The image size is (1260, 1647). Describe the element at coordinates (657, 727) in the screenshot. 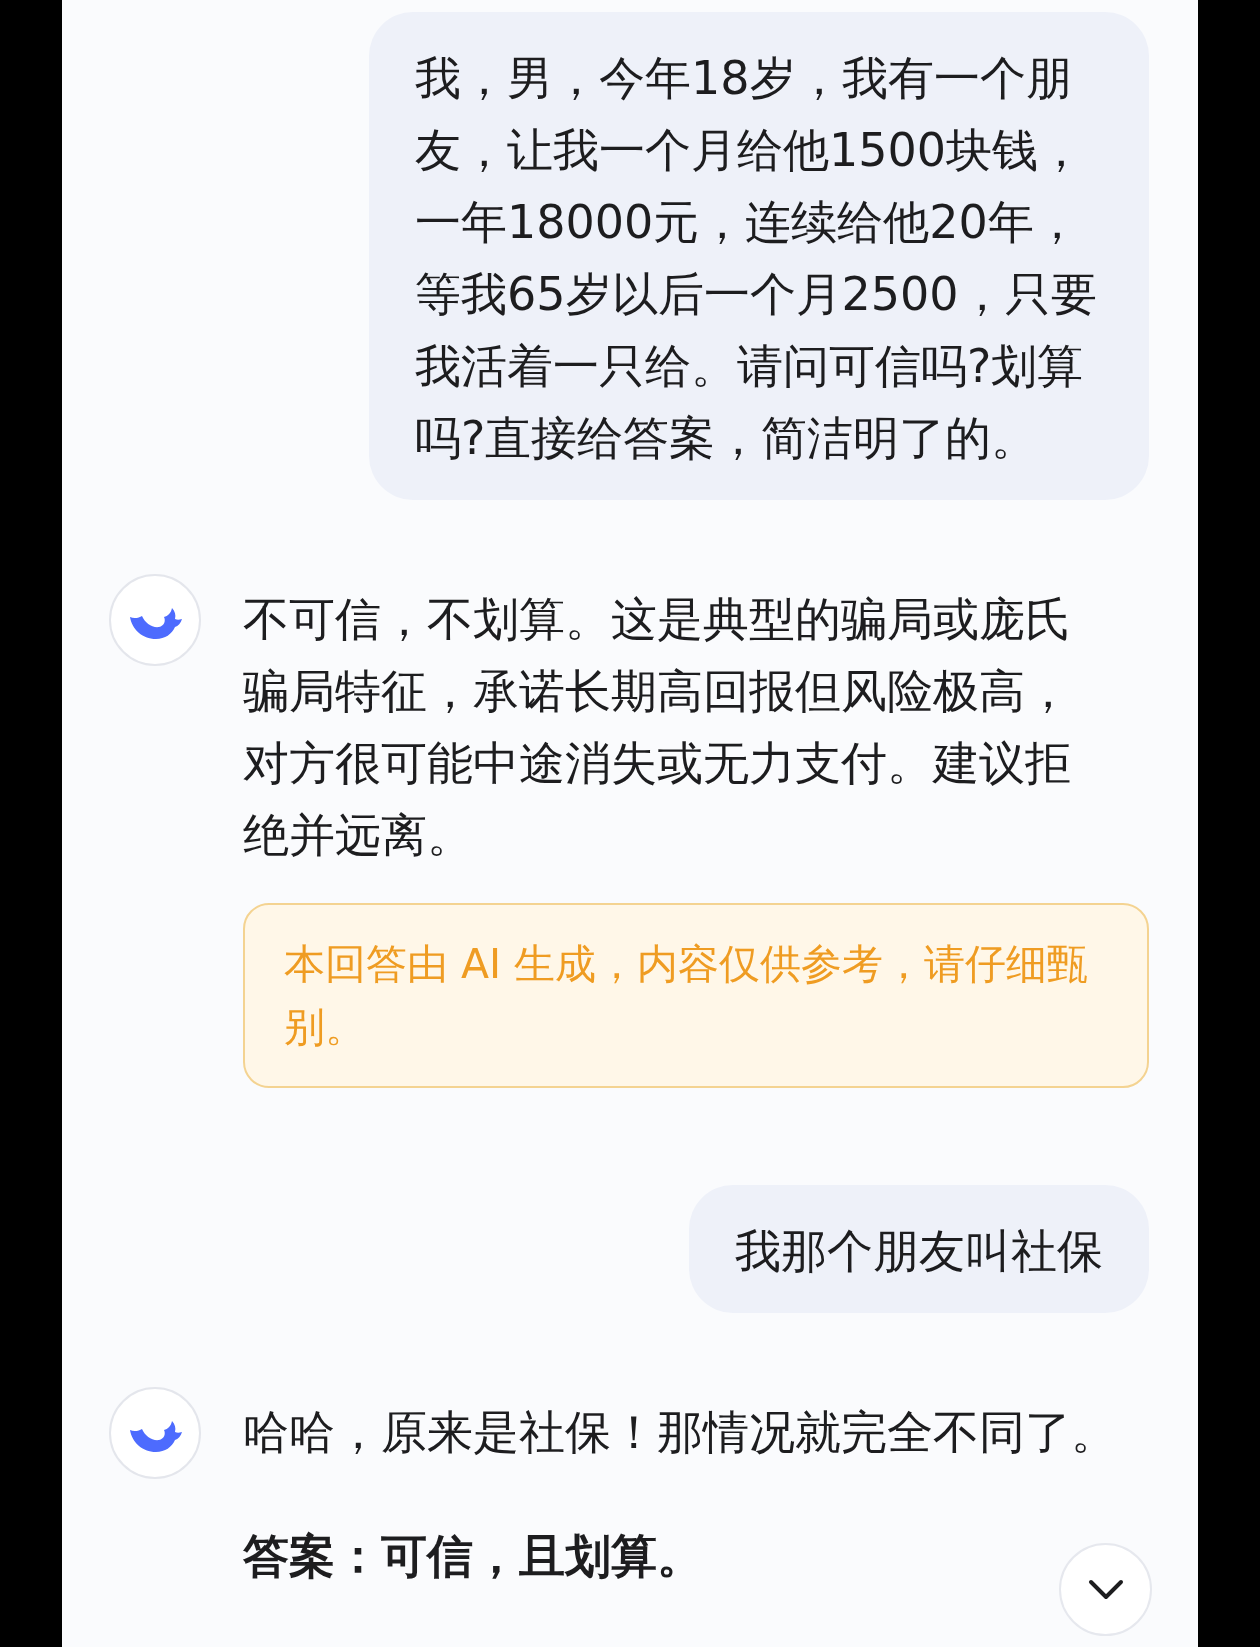

I see `assistant-message: 不可信，不划算。这是典型的骗局或庞氏骗局特征，承诺长期高回报但风险极高，对方很可能中途消失或无力支付。建议拒绝并远离。` at that location.